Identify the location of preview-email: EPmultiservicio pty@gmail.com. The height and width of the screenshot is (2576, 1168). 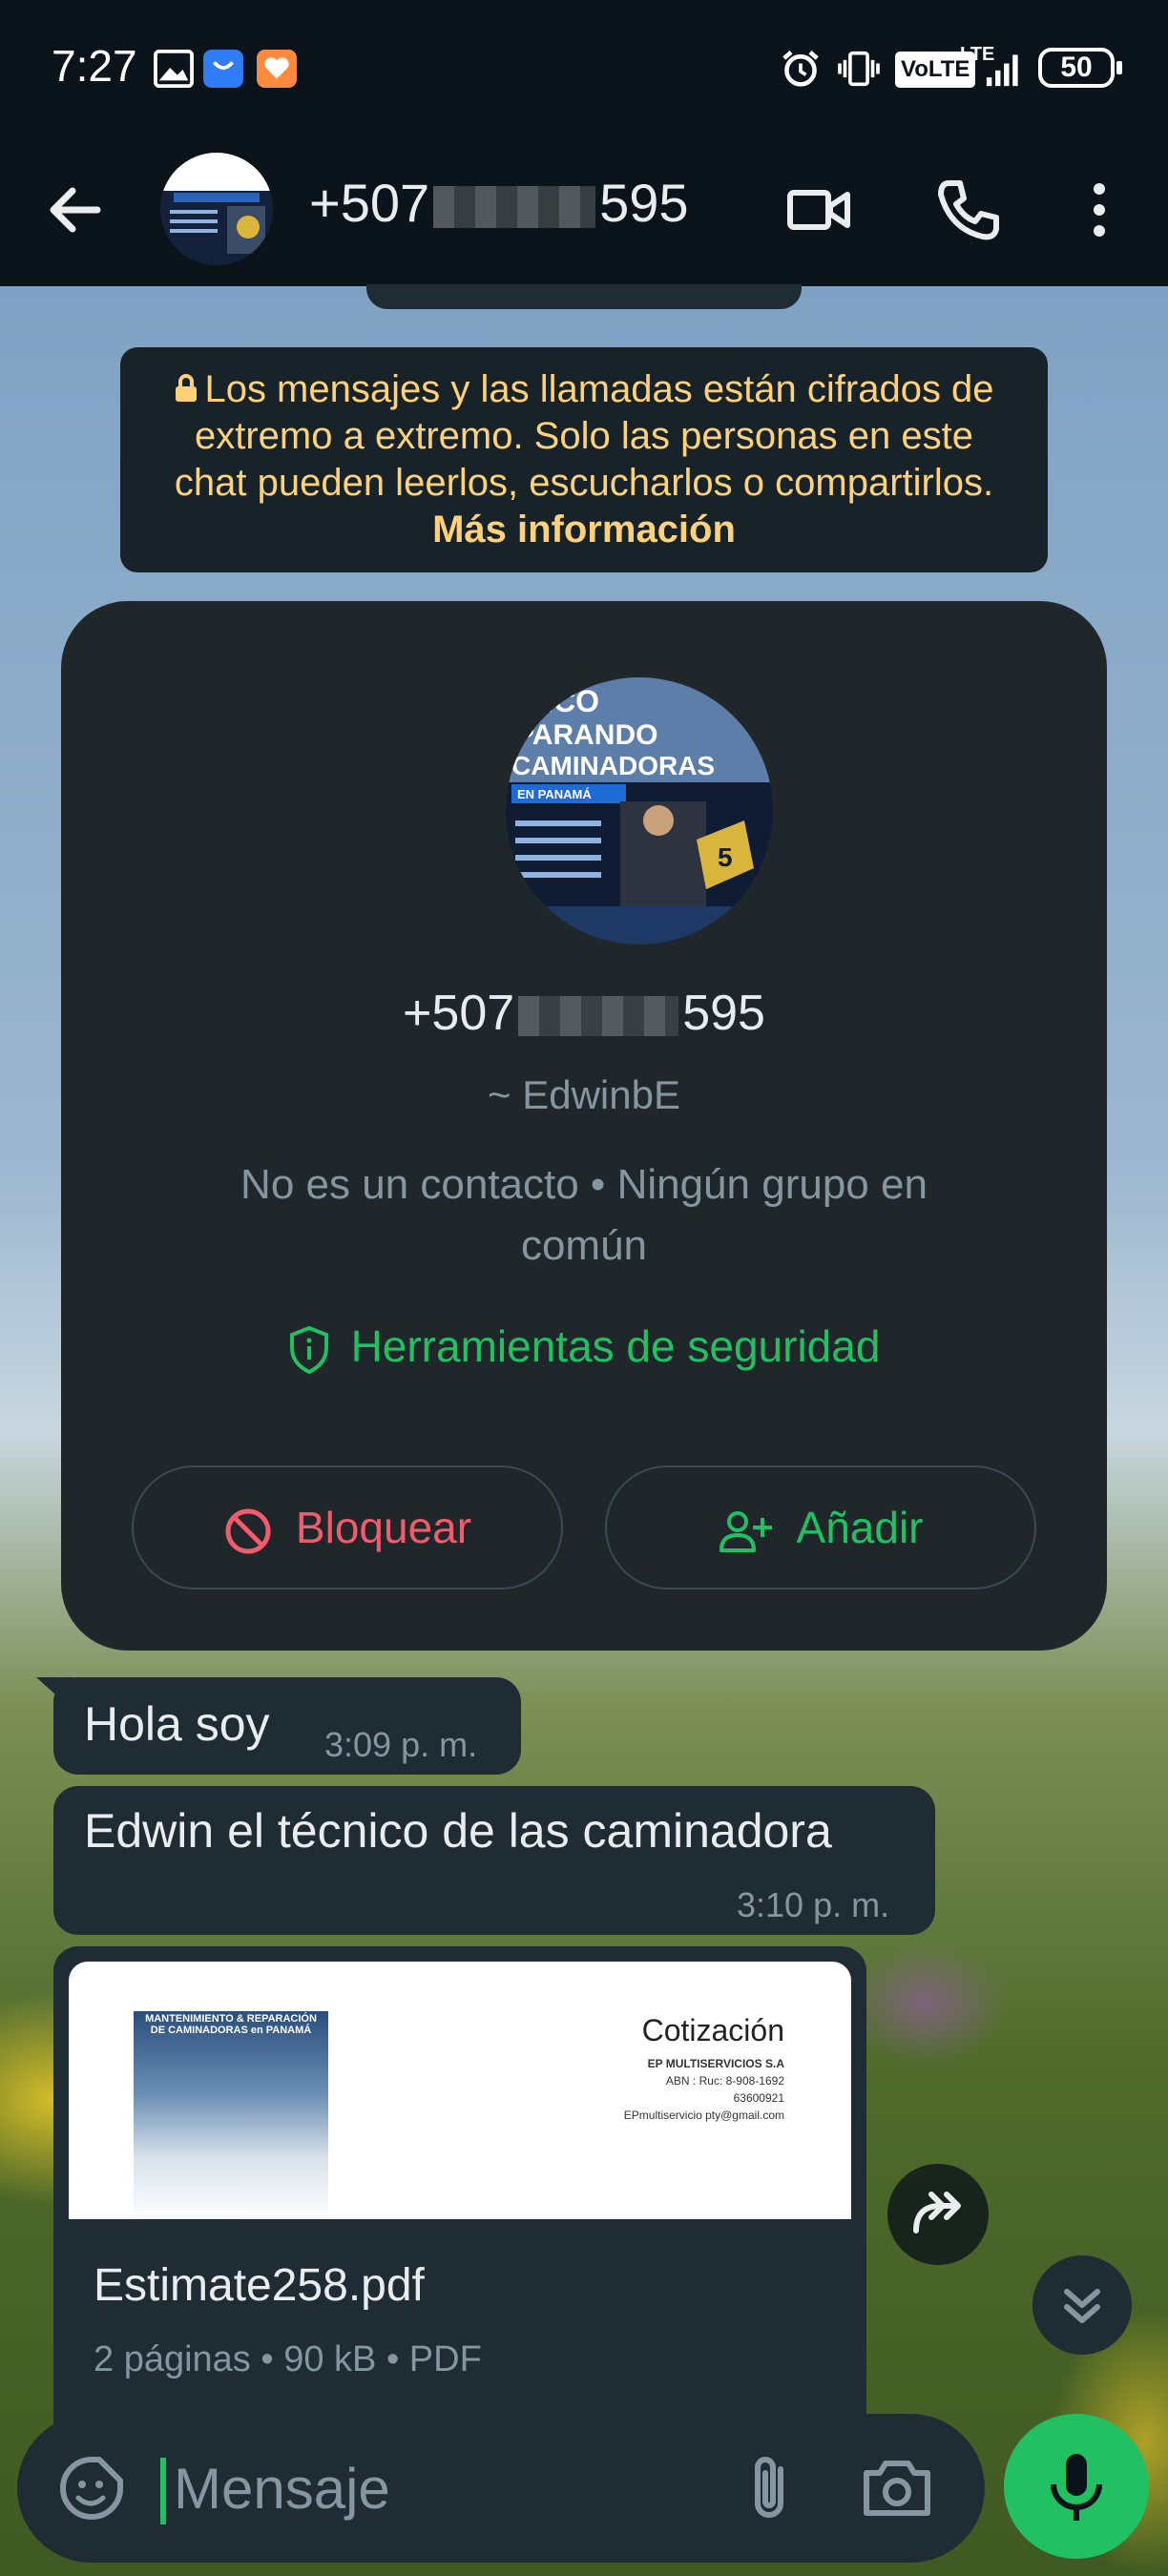
(703, 2115).